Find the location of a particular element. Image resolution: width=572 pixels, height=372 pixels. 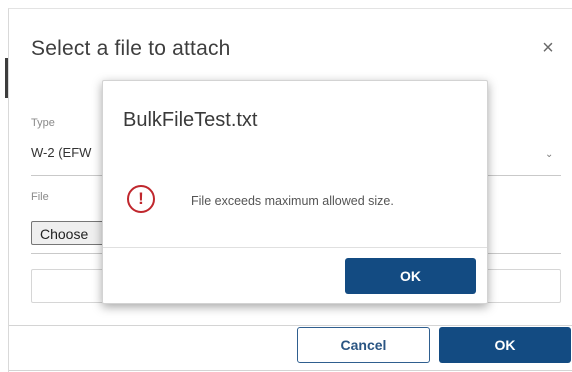

error-circle-icon: ! is located at coordinates (141, 199).